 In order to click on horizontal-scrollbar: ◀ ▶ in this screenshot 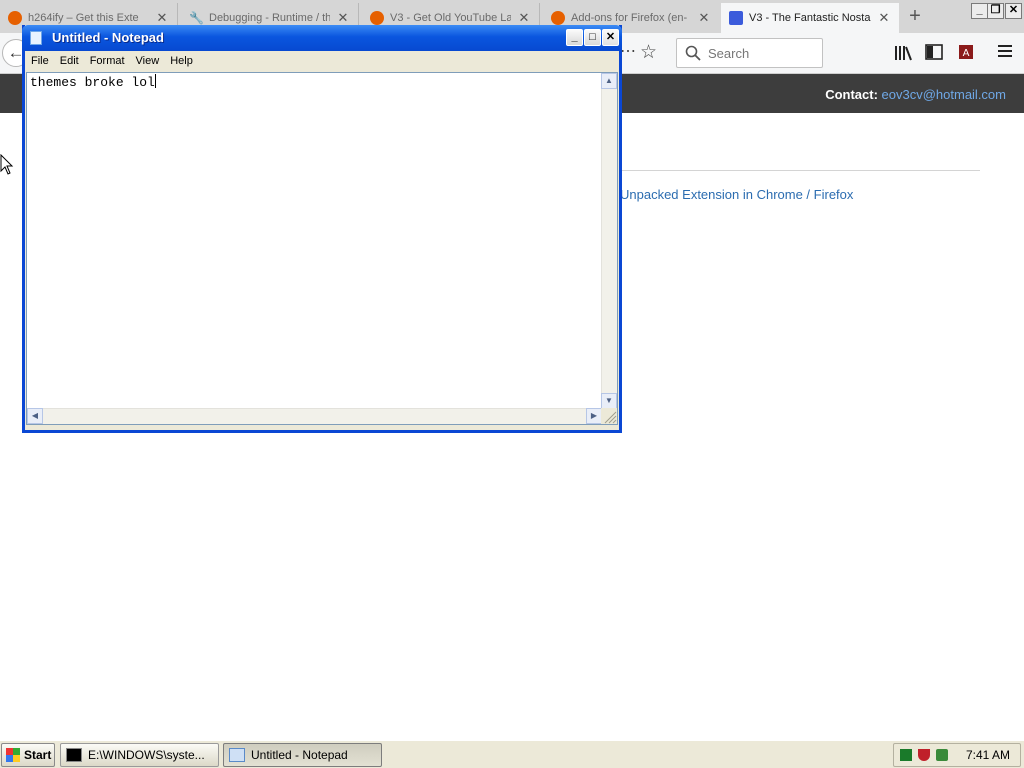, I will do `click(314, 416)`.